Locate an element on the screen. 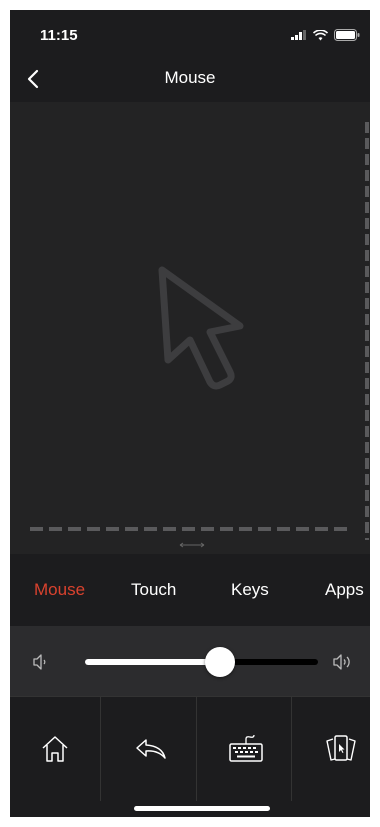 The height and width of the screenshot is (827, 380). keyboard-button is located at coordinates (246, 749).